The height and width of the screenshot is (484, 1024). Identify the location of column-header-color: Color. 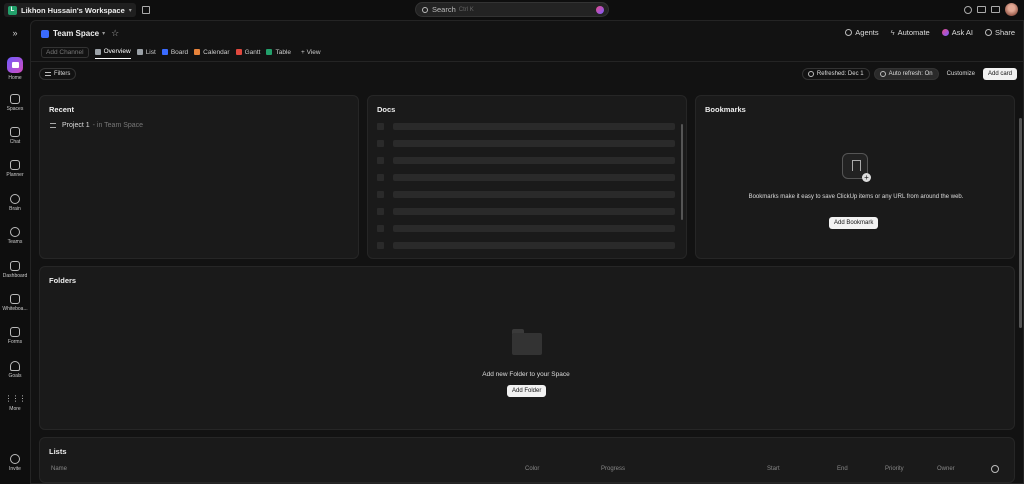
(532, 469).